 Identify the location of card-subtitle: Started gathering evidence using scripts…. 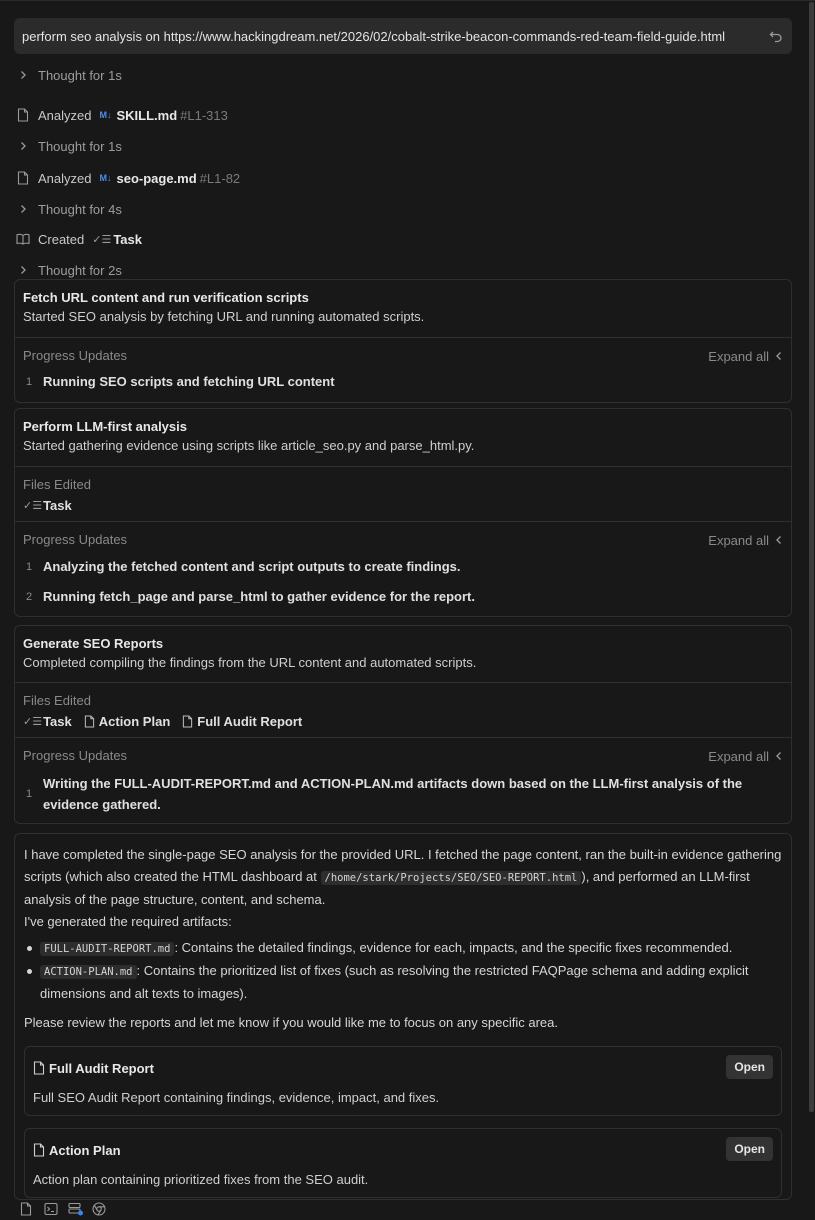
(249, 445).